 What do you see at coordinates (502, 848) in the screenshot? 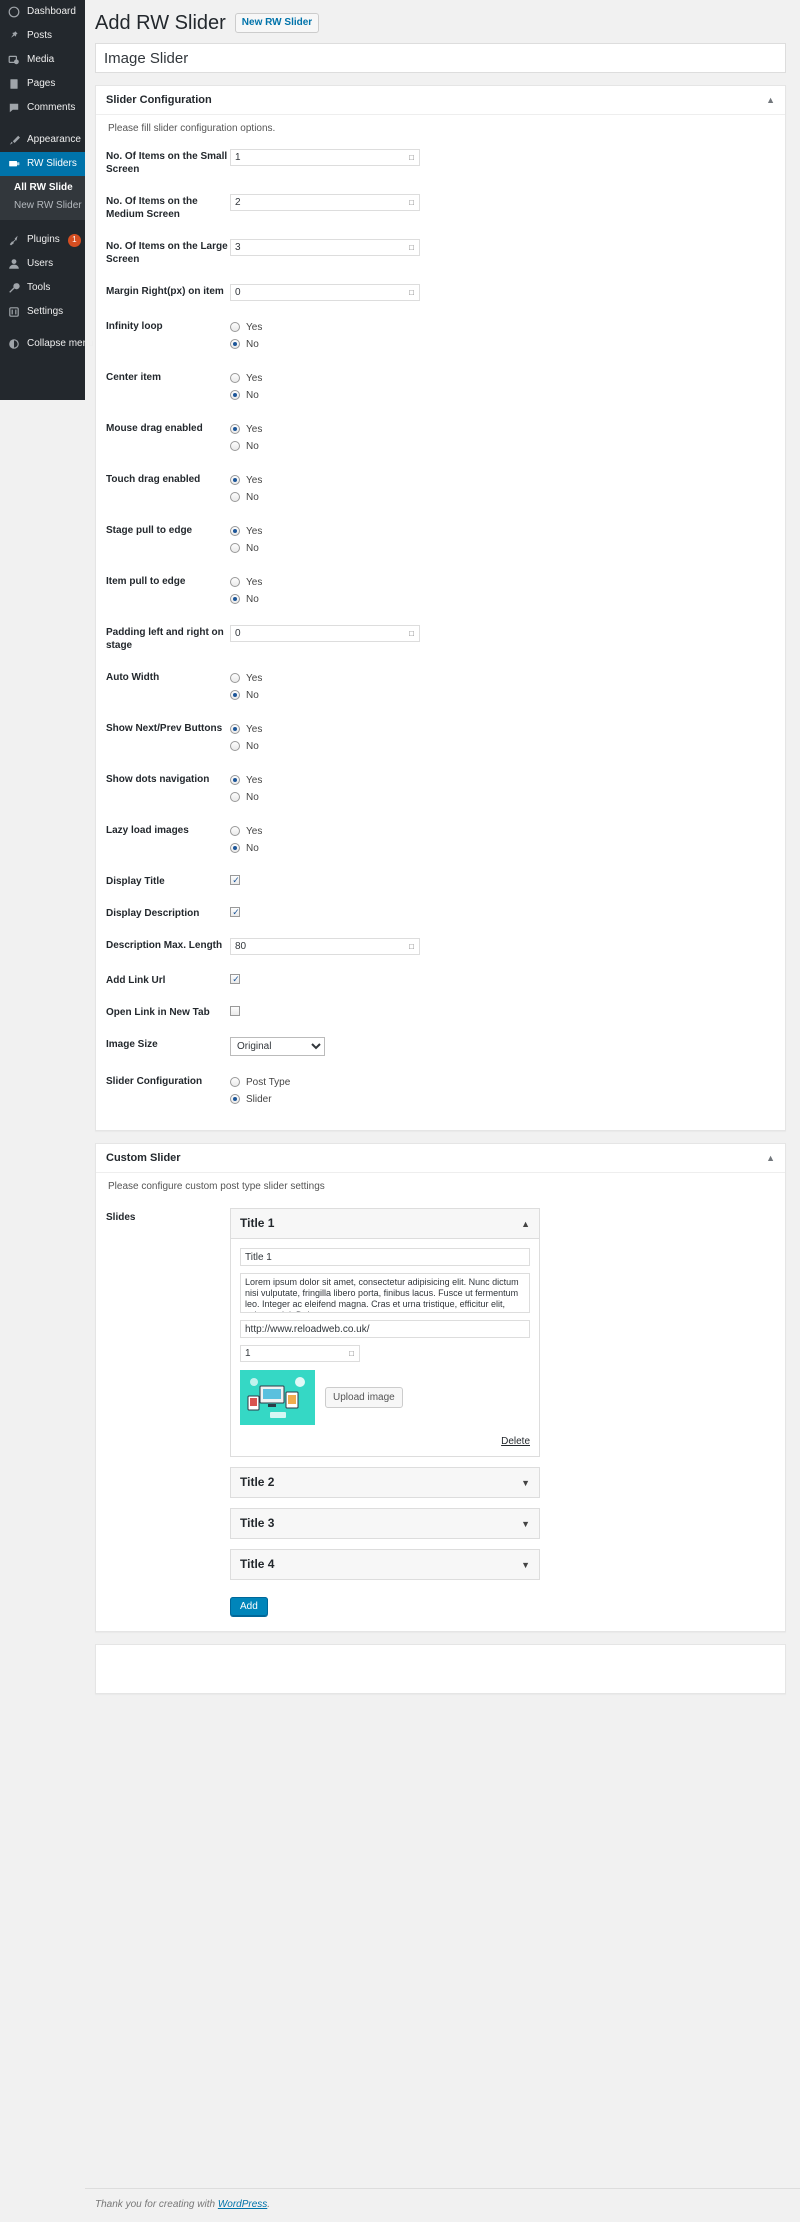
I see `radio-option: No` at bounding box center [502, 848].